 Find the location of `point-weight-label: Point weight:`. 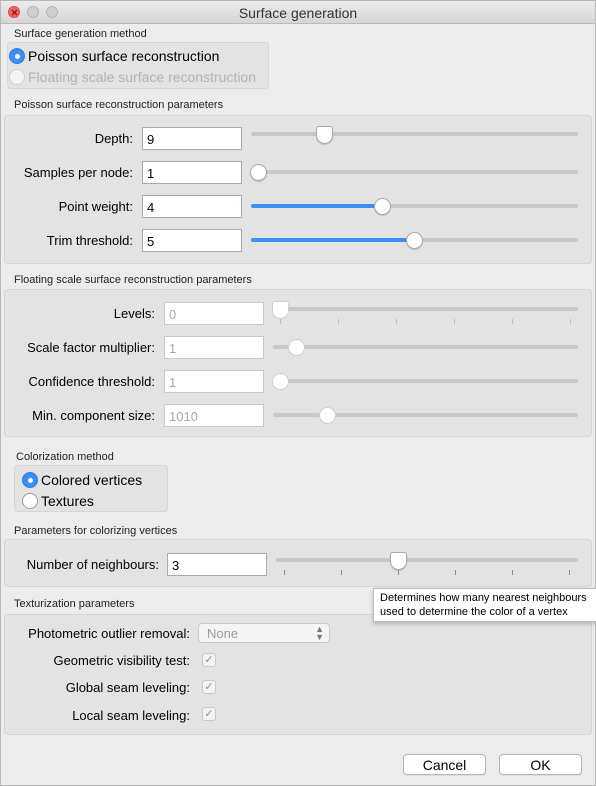

point-weight-label: Point weight: is located at coordinates (95, 206).